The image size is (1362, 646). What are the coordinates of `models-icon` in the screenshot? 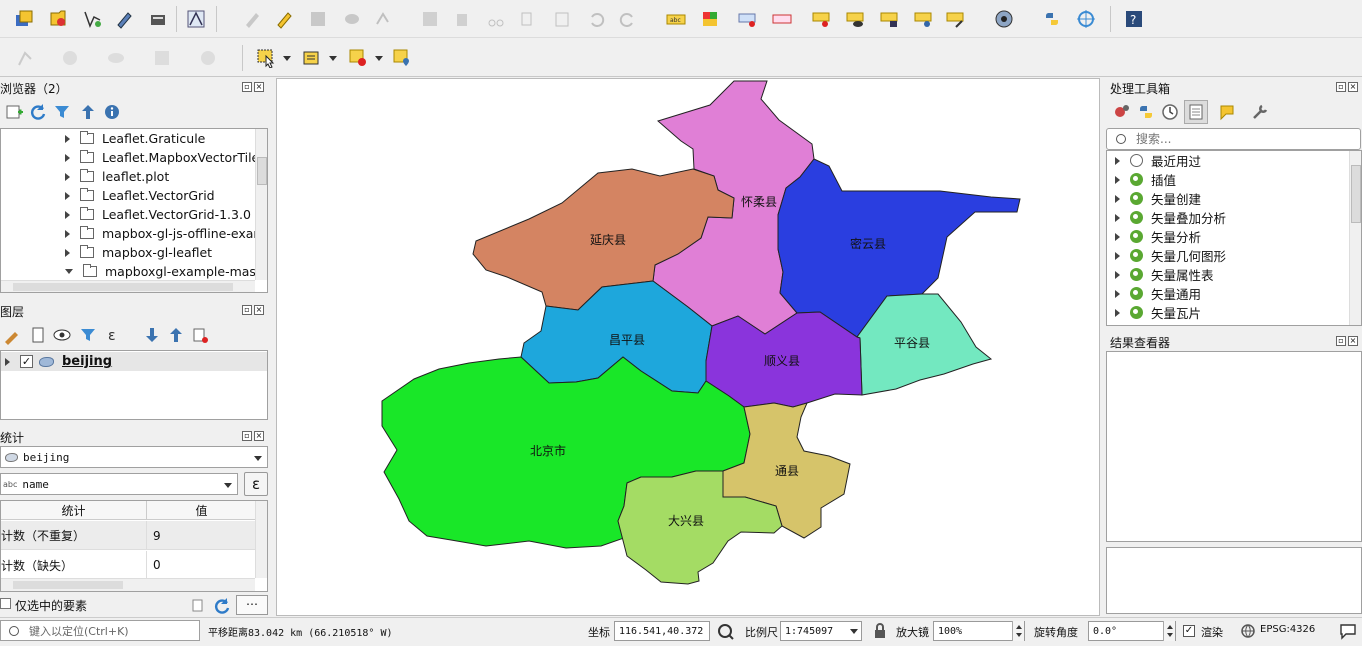 It's located at (1122, 112).